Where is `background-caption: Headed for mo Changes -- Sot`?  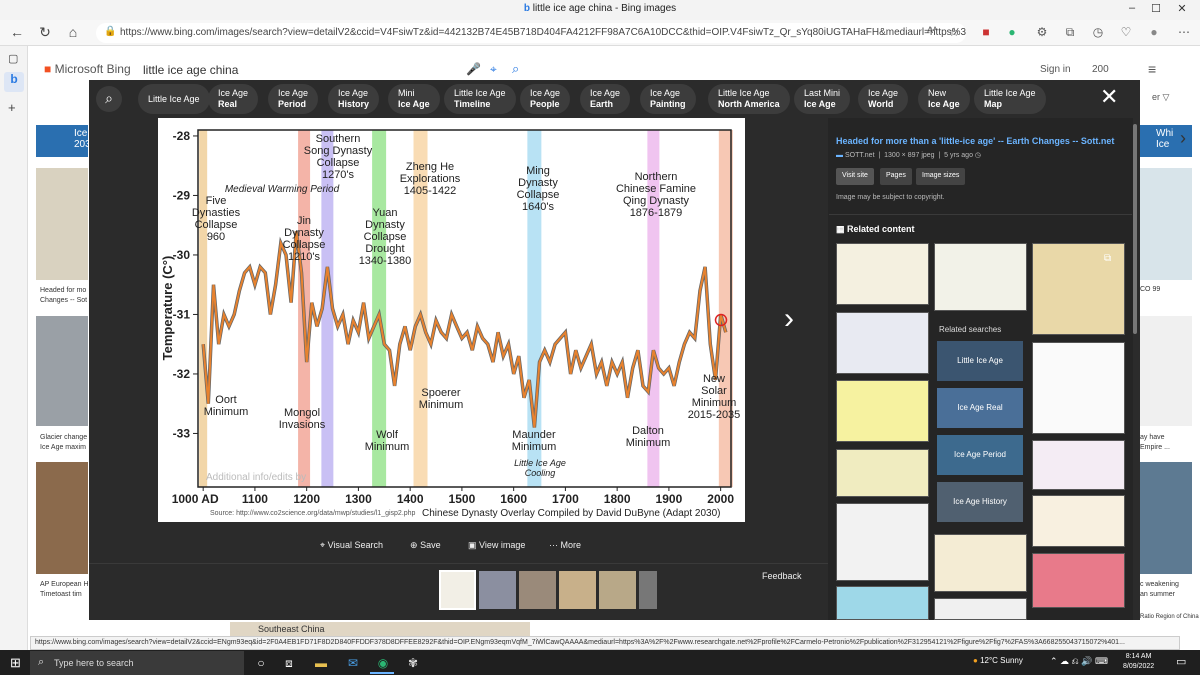
background-caption: Headed for mo Changes -- Sot is located at coordinates (63, 296).